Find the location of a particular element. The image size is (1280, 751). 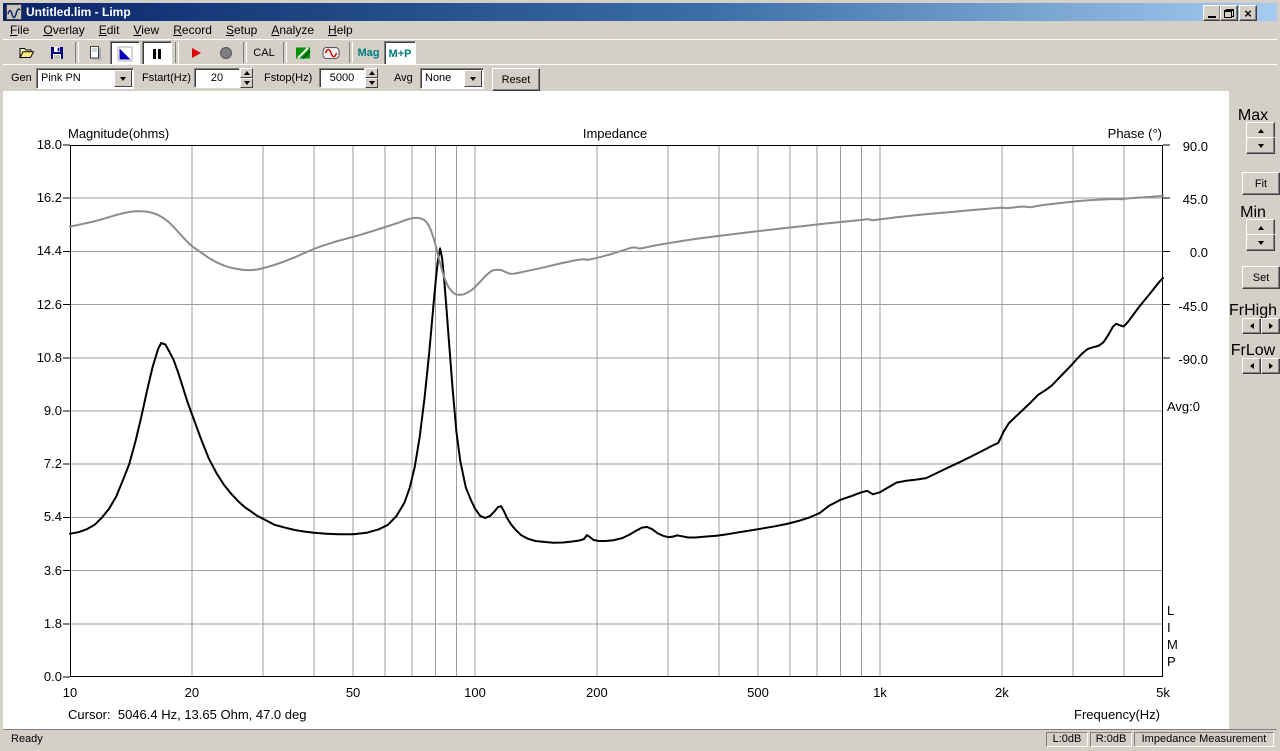

frlow-right-button is located at coordinates (1270, 366).